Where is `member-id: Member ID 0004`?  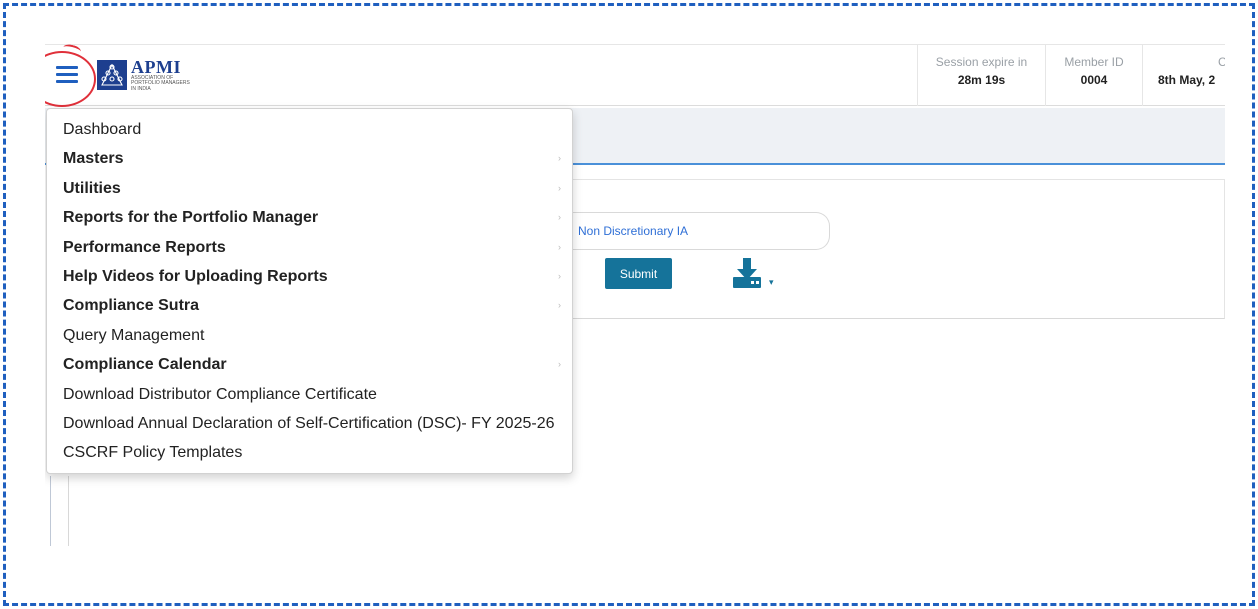 member-id: Member ID 0004 is located at coordinates (1093, 75).